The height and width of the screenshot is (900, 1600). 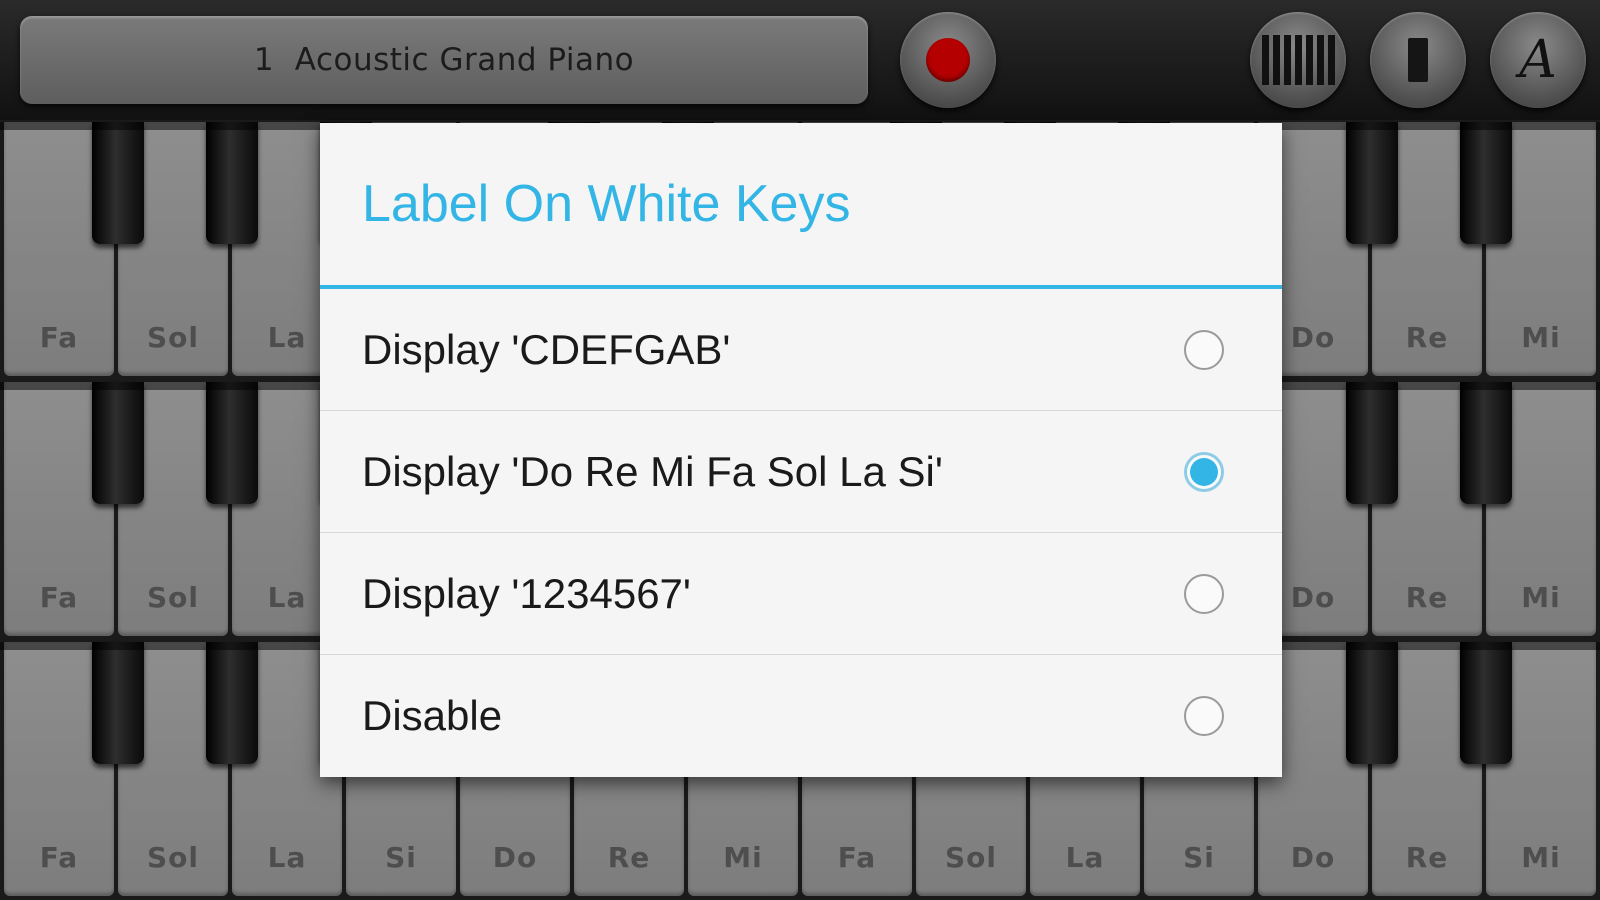 What do you see at coordinates (652, 471) in the screenshot?
I see `option-label: Display 'Do Re Mi Fa Sol La Si'` at bounding box center [652, 471].